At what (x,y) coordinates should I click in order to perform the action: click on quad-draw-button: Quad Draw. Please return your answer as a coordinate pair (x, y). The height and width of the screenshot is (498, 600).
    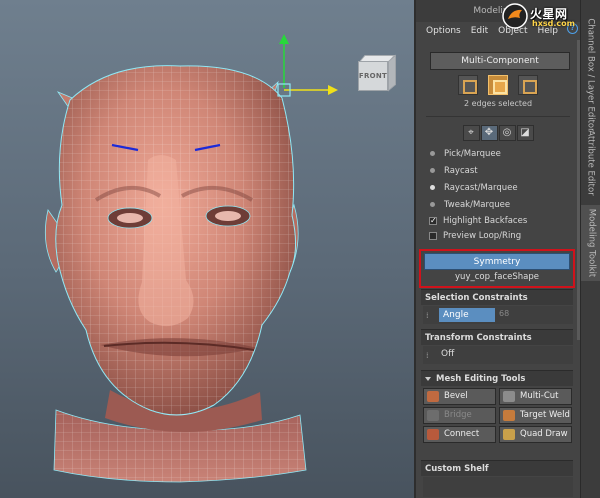
    Looking at the image, I should click on (535, 434).